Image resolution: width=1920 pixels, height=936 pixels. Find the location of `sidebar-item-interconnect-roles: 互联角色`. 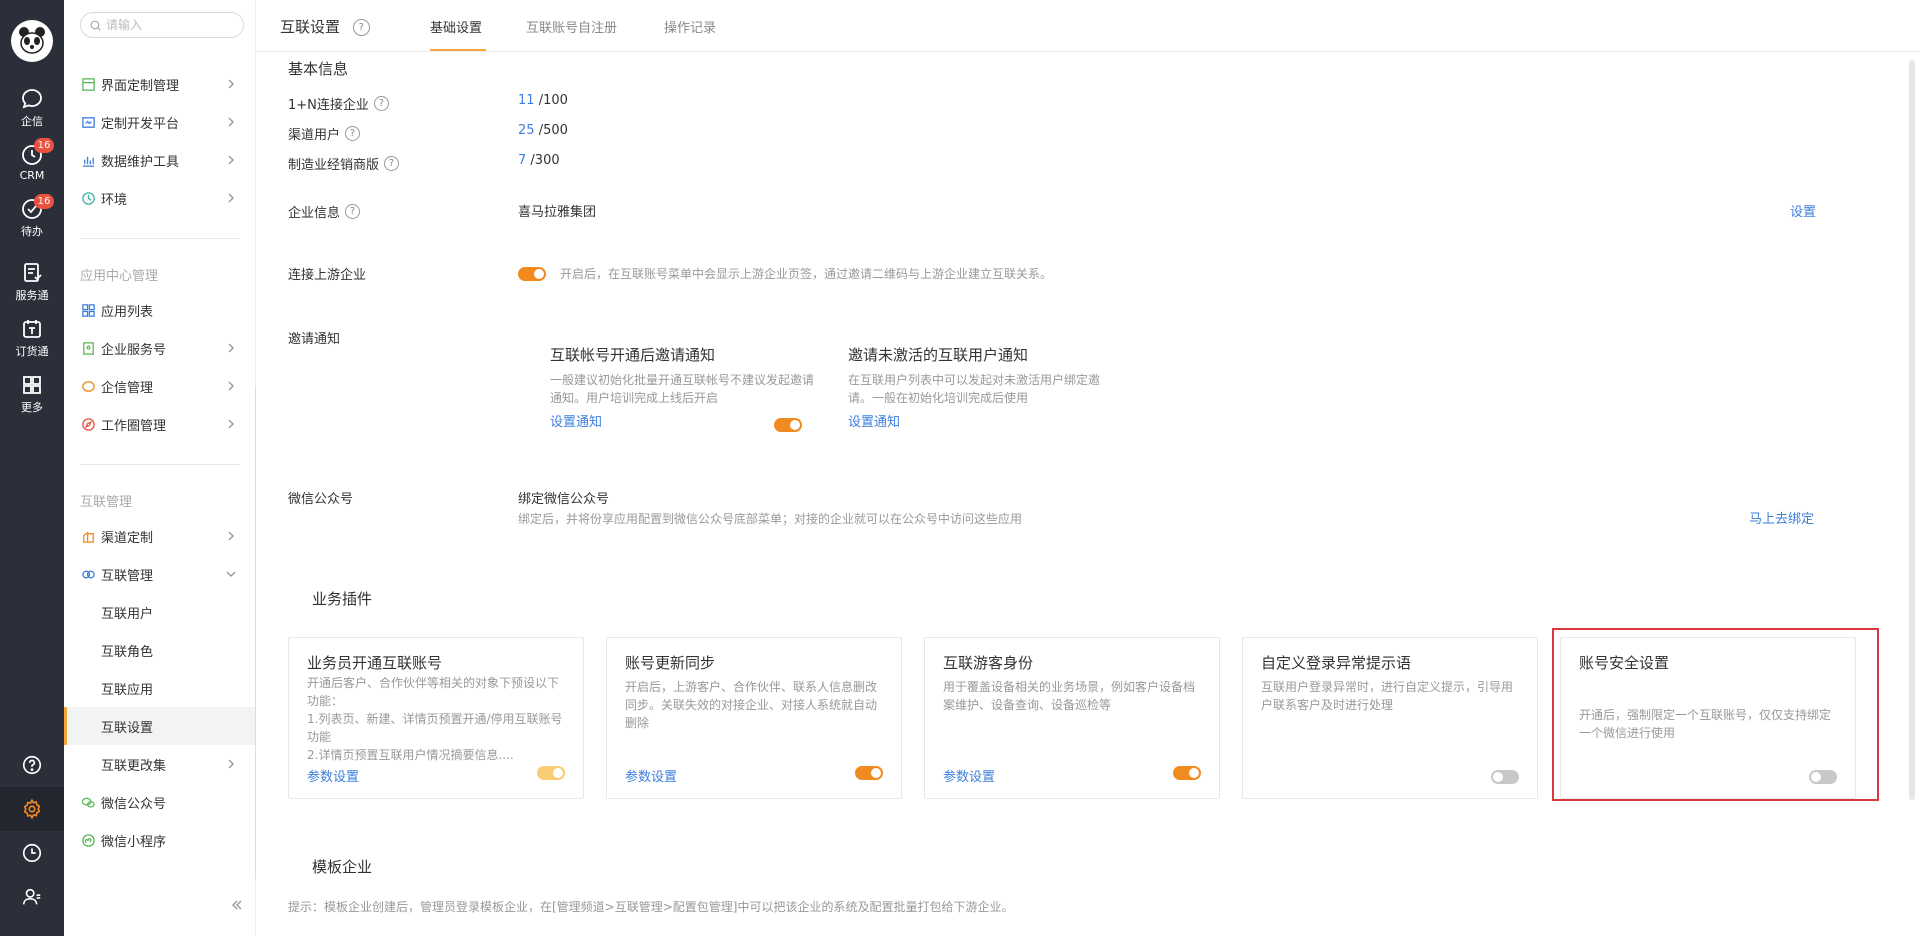

sidebar-item-interconnect-roles: 互联角色 is located at coordinates (160, 650).